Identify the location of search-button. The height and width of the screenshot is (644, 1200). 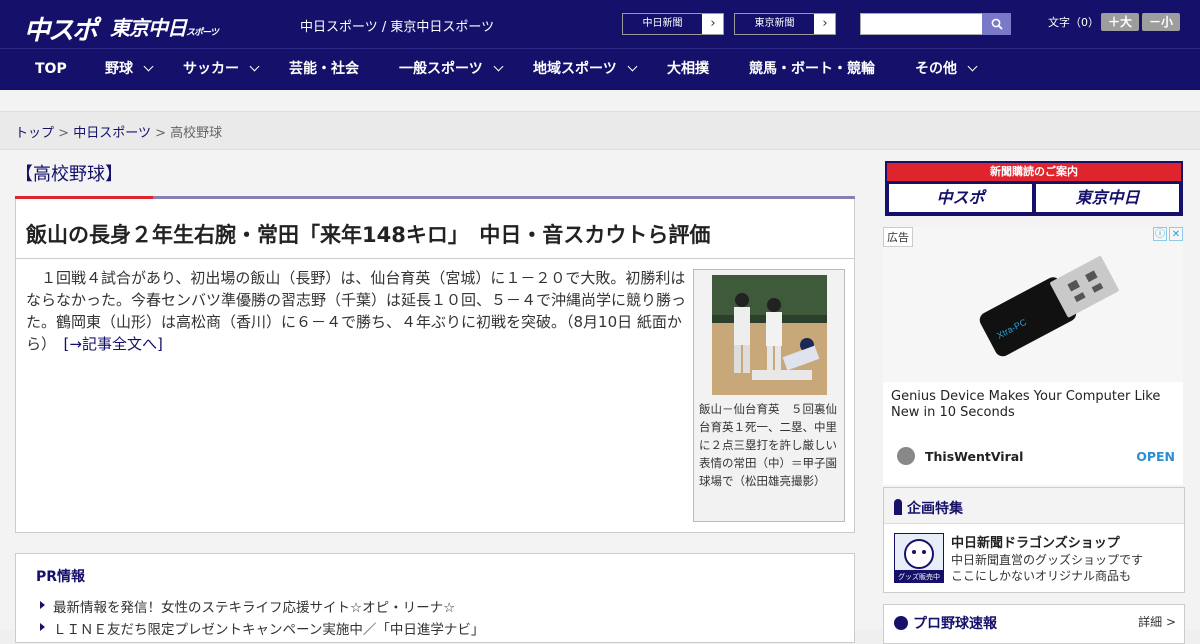
(996, 24).